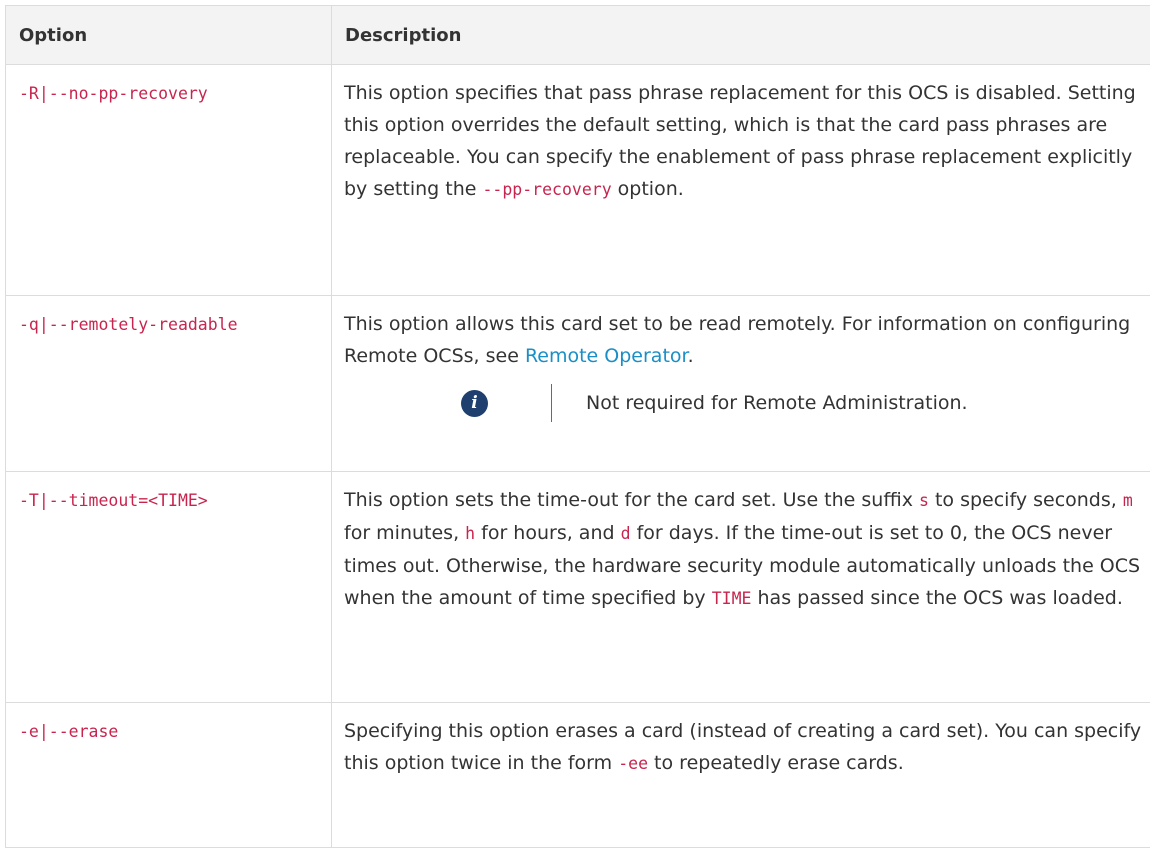  Describe the element at coordinates (113, 500) in the screenshot. I see `option-code: -T|--timeout=<TIME>` at that location.